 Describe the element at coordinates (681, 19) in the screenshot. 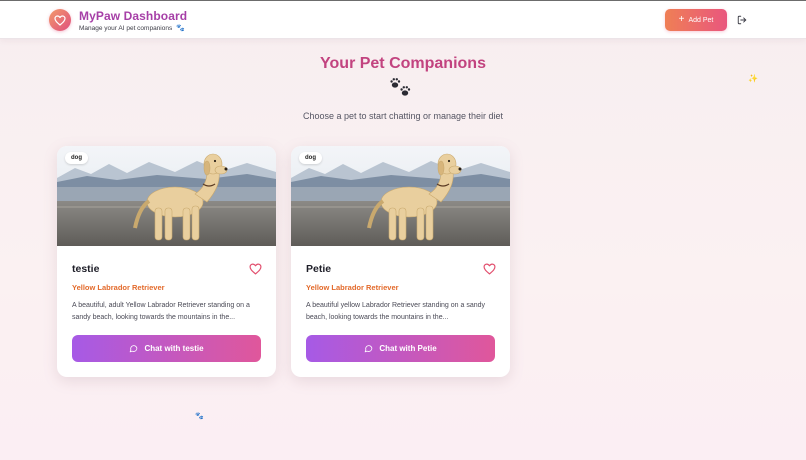

I see `plus-icon: +` at that location.